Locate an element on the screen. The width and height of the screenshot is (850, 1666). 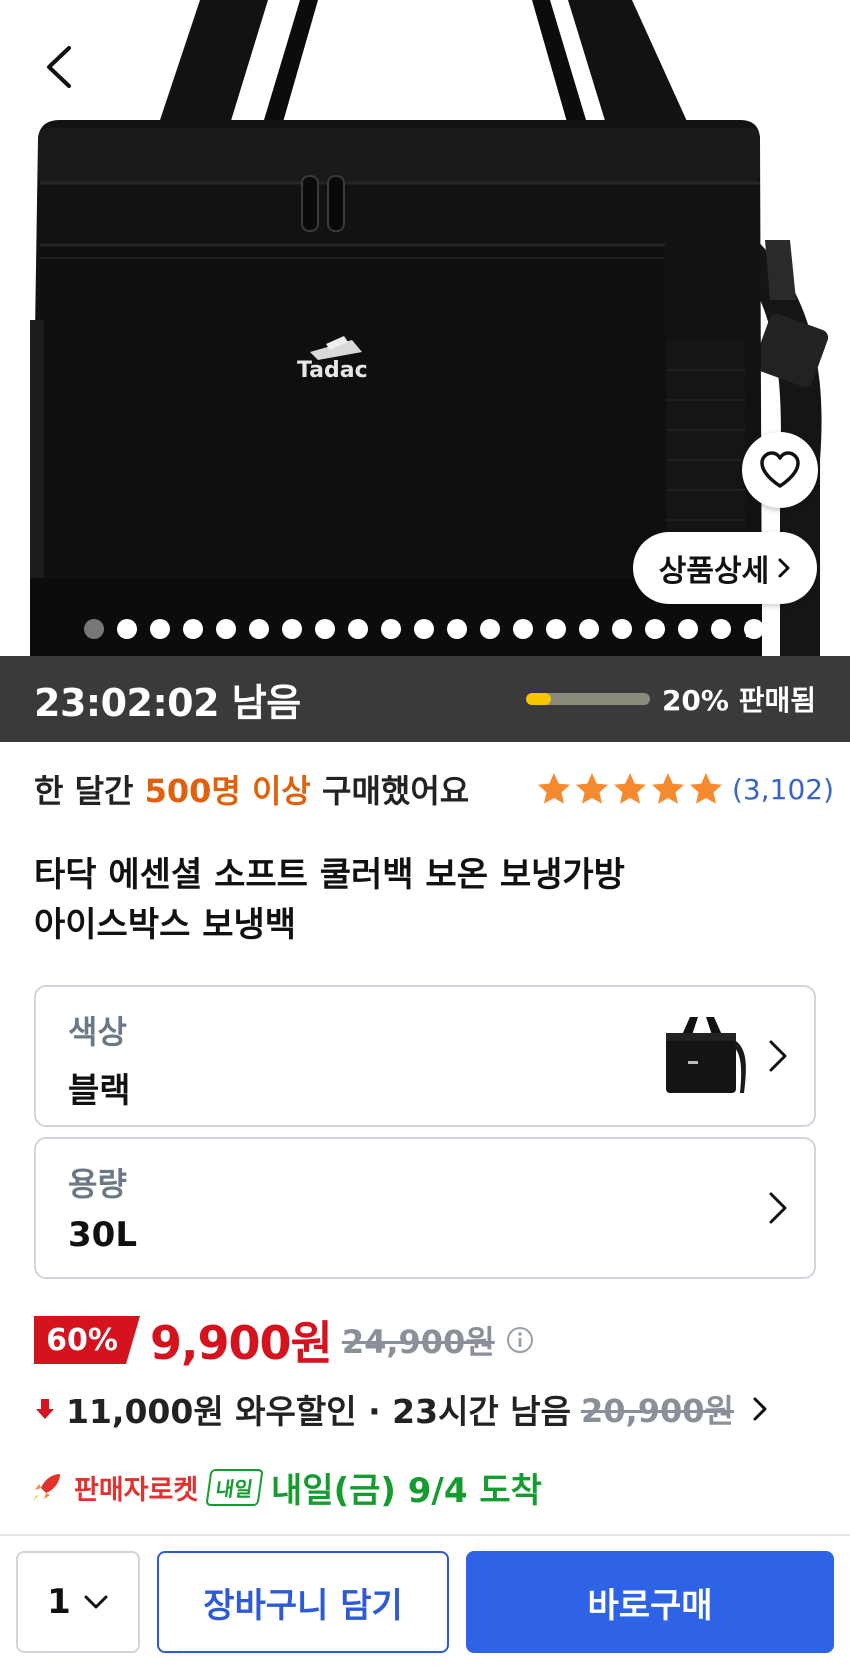
quantity-value: 1 is located at coordinates (59, 1602).